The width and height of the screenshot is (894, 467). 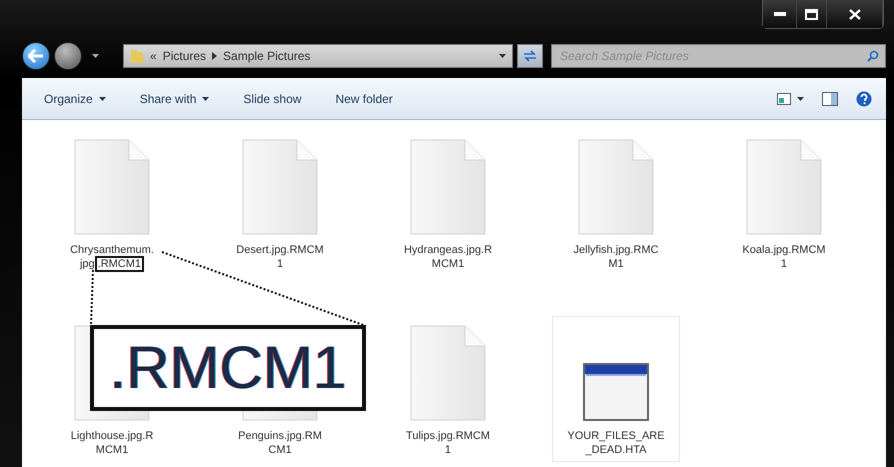 I want to click on selected-file-tile: YOUR_FILES_ARE _DEAD.HTA, so click(x=616, y=389).